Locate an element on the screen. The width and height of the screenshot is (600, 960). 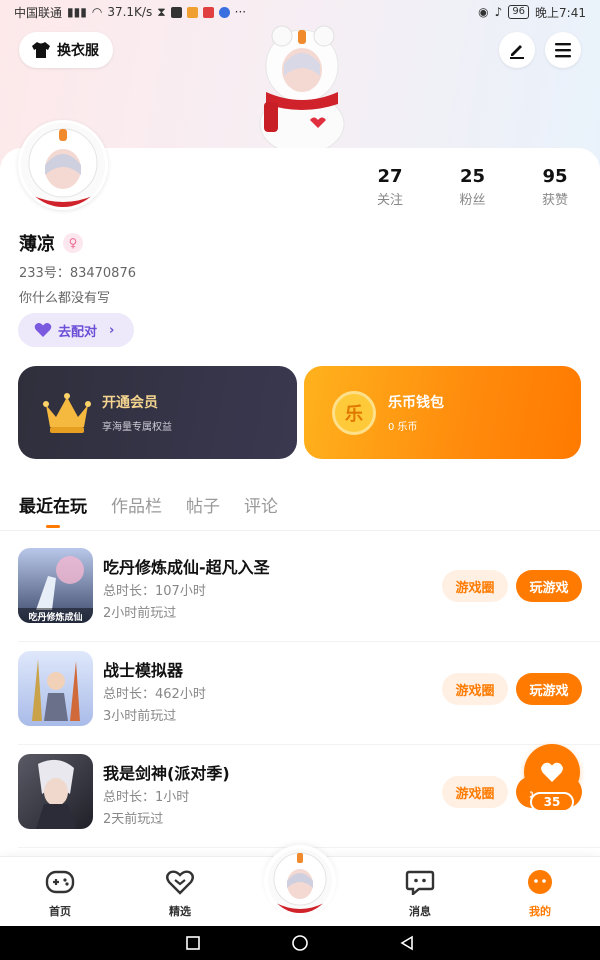
name-row: 薄凉 ♀ is located at coordinates (51, 243).